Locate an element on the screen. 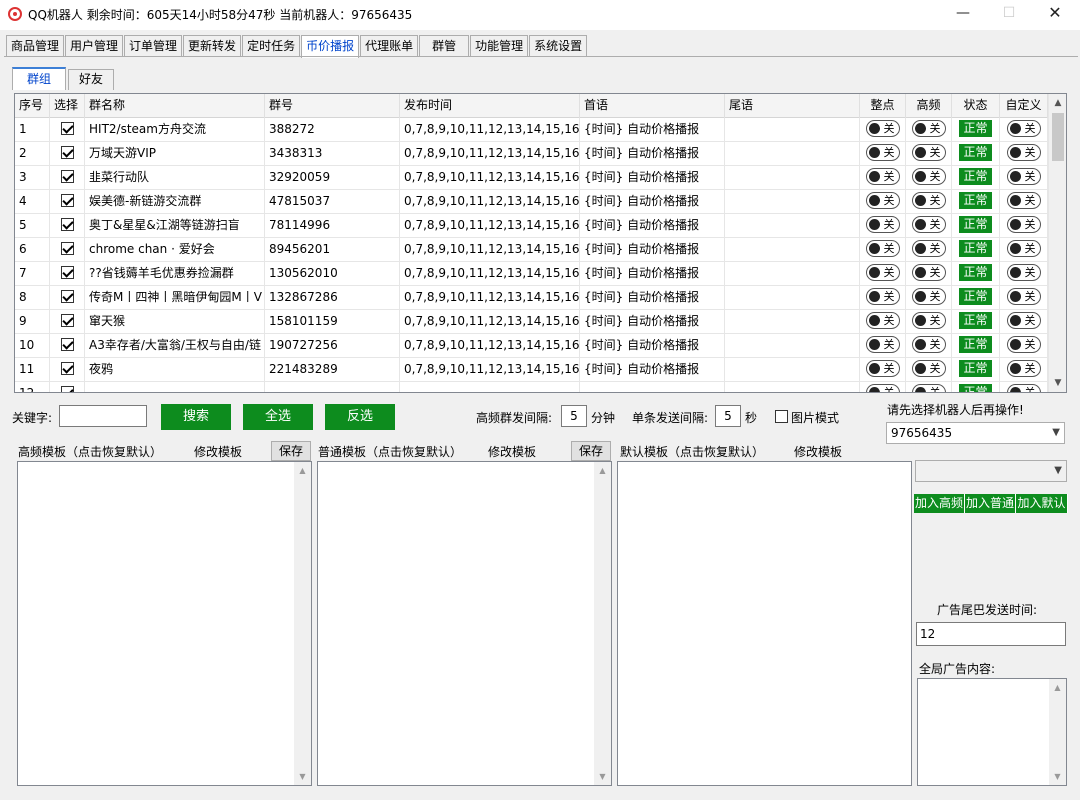 This screenshot has width=1080, height=800. col-header-group-name: 群名称 is located at coordinates (175, 106).